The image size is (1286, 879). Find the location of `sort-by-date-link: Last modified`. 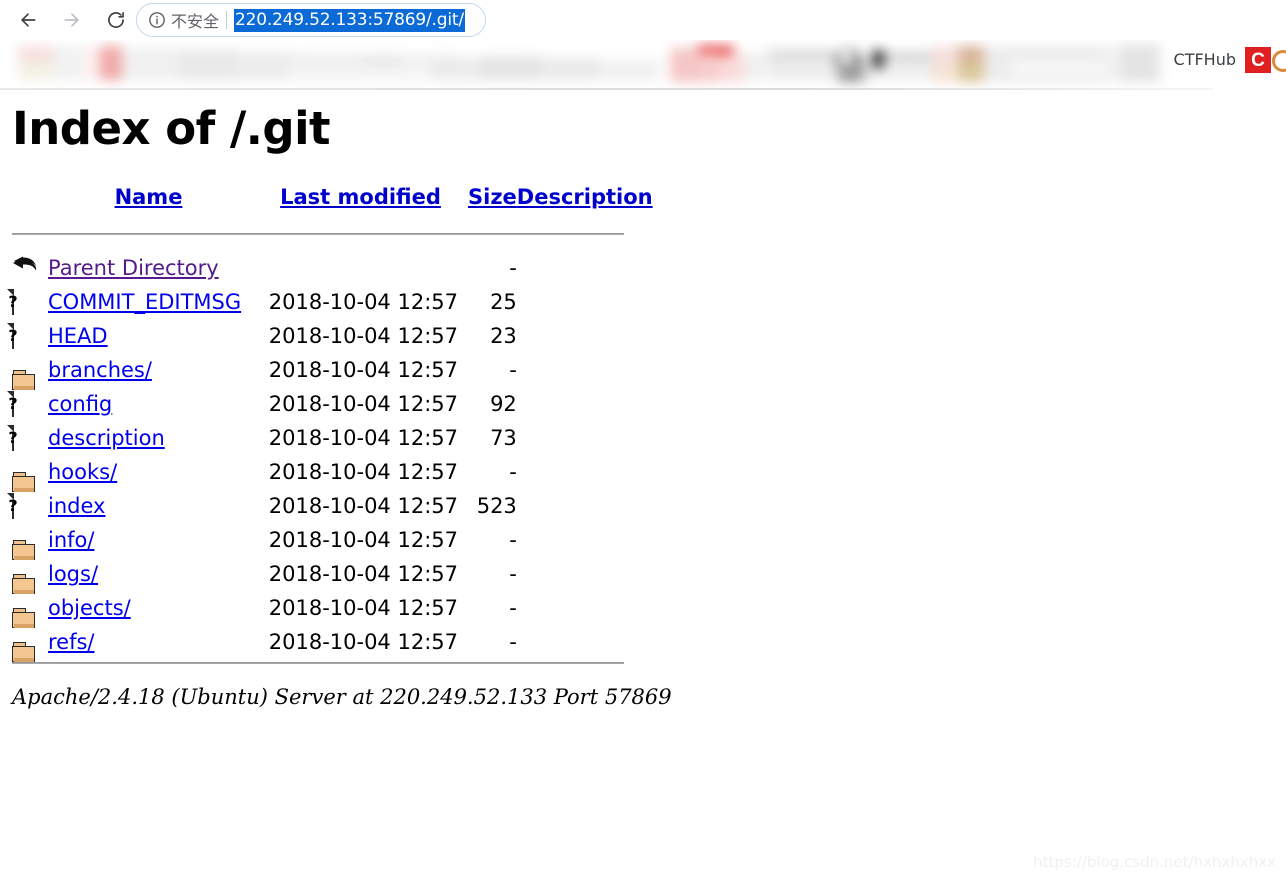

sort-by-date-link: Last modified is located at coordinates (360, 197).